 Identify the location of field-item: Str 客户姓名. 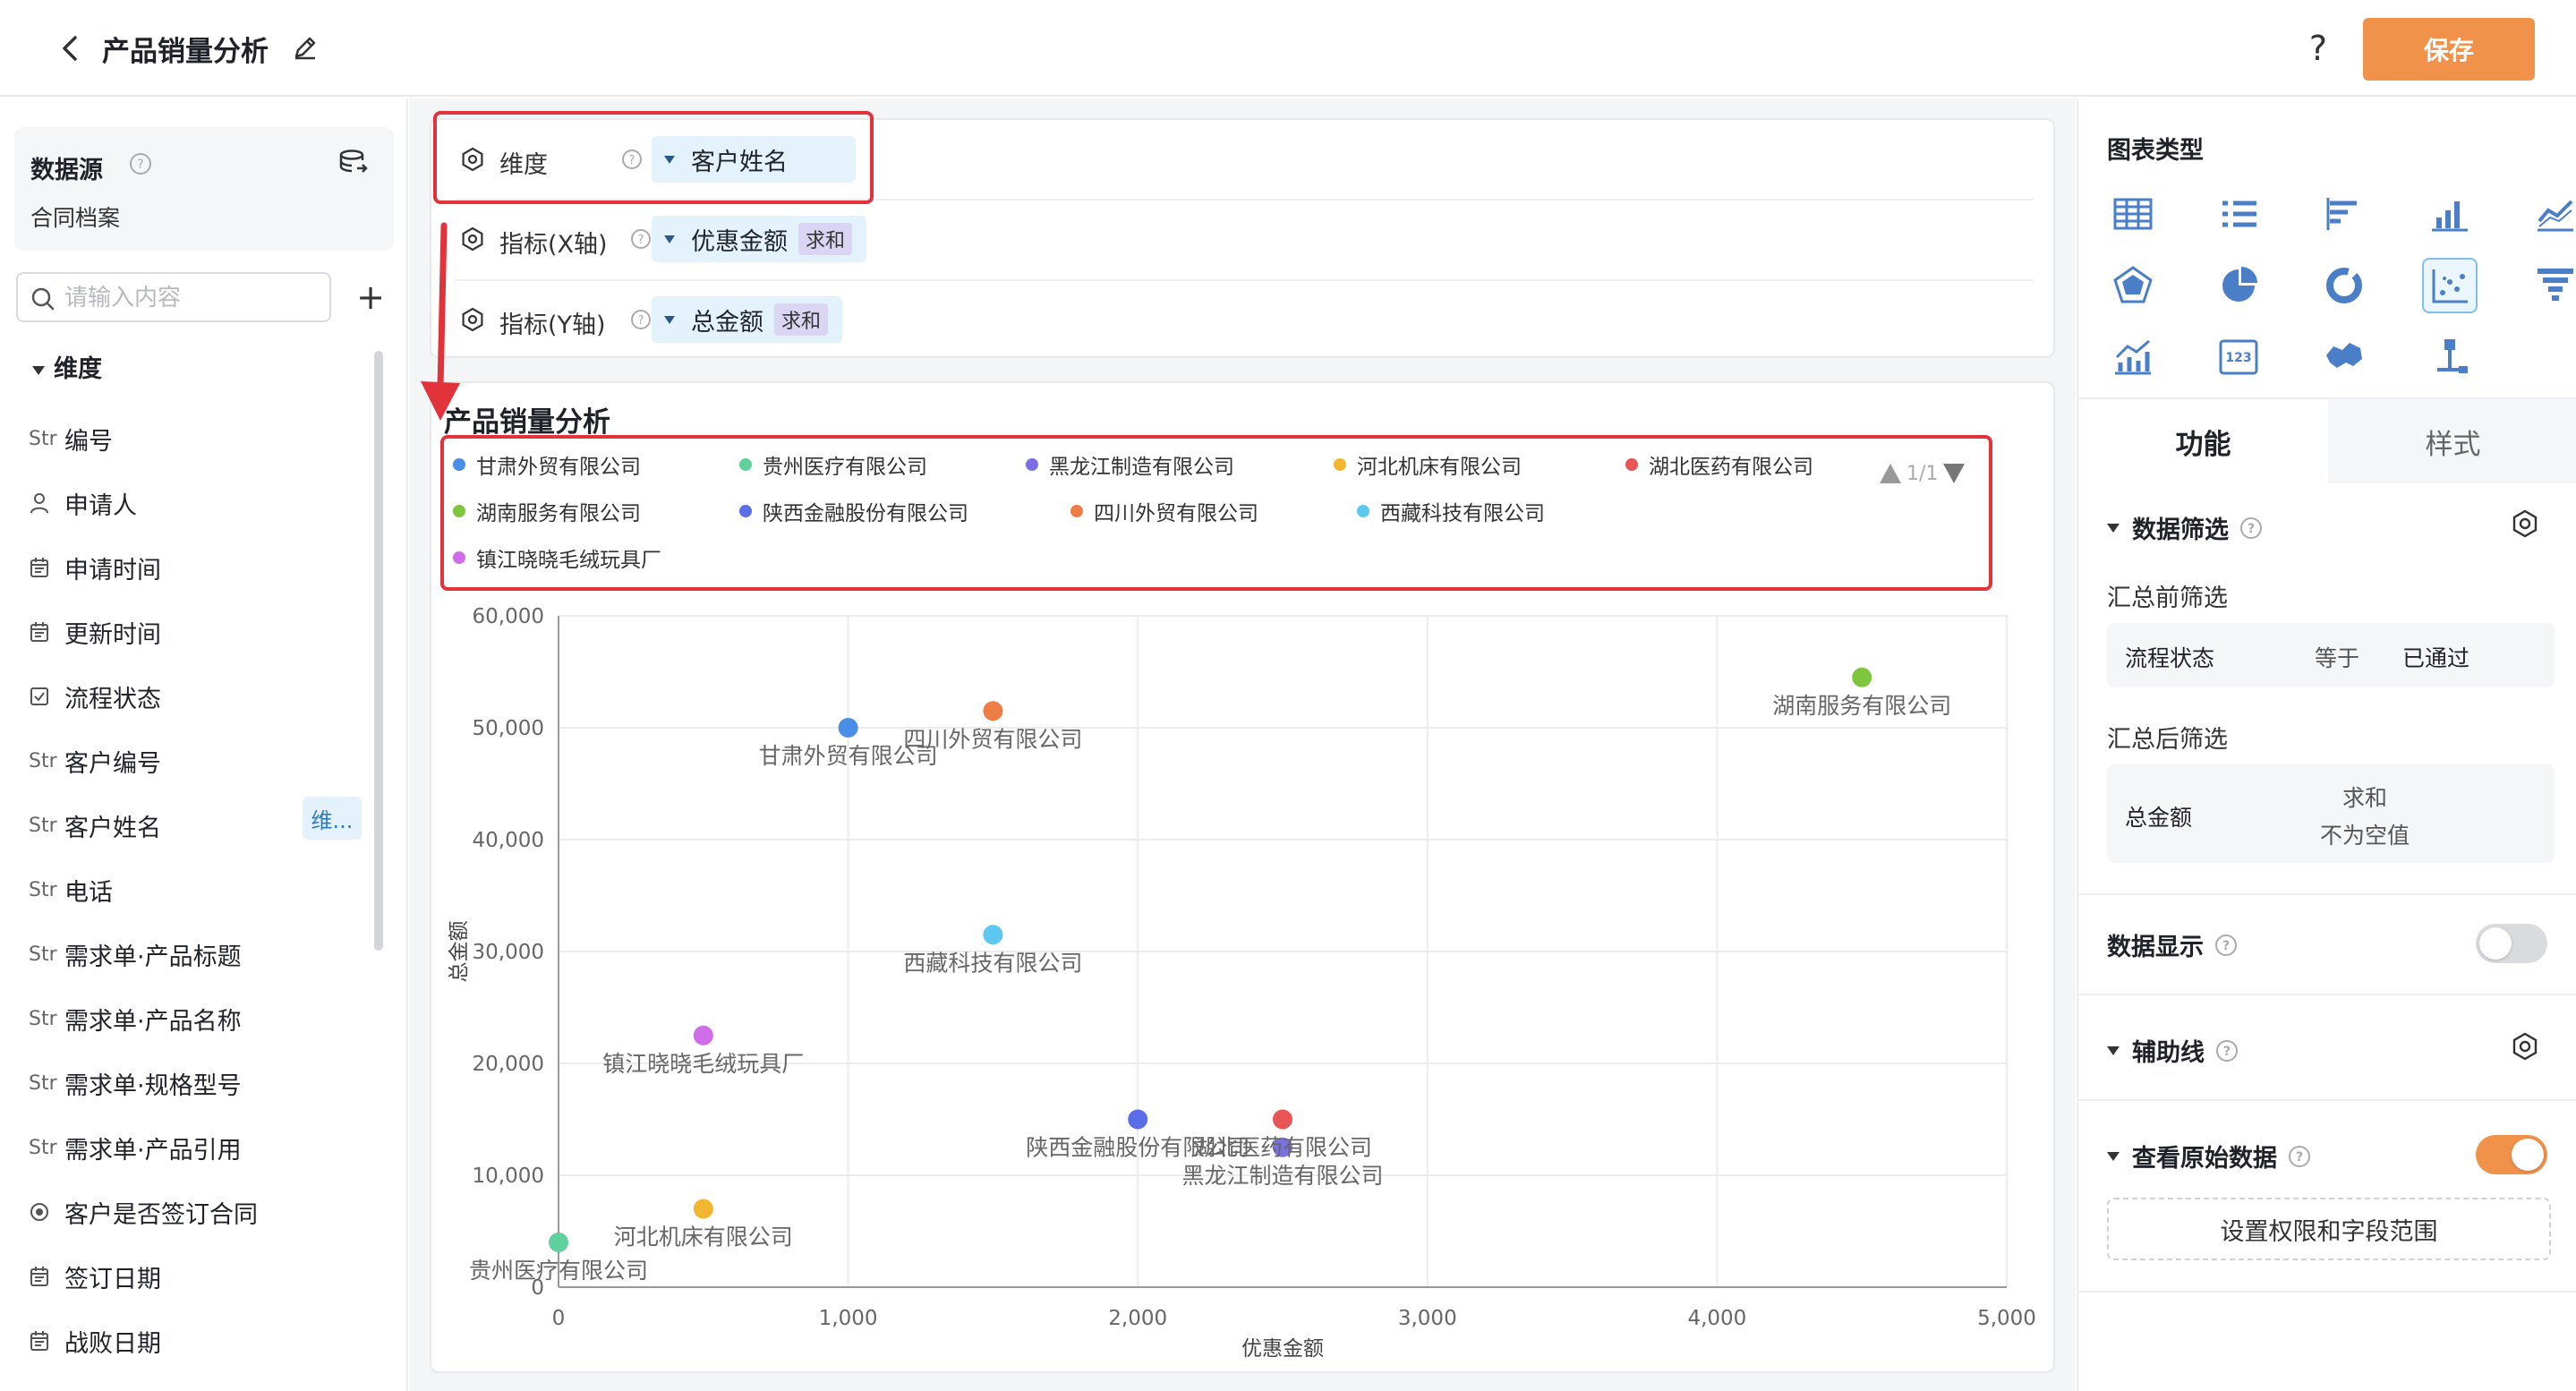
(95, 826).